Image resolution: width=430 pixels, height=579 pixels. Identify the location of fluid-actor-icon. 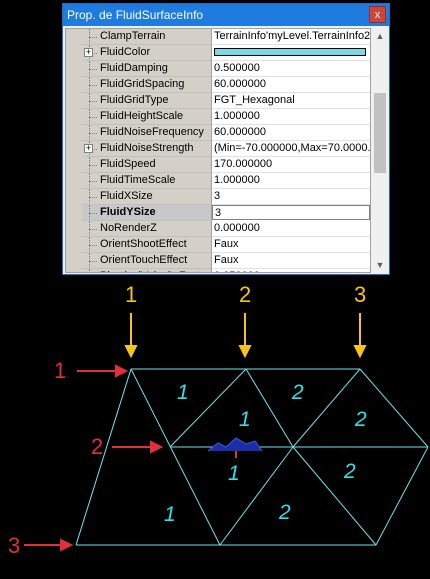
(235, 447).